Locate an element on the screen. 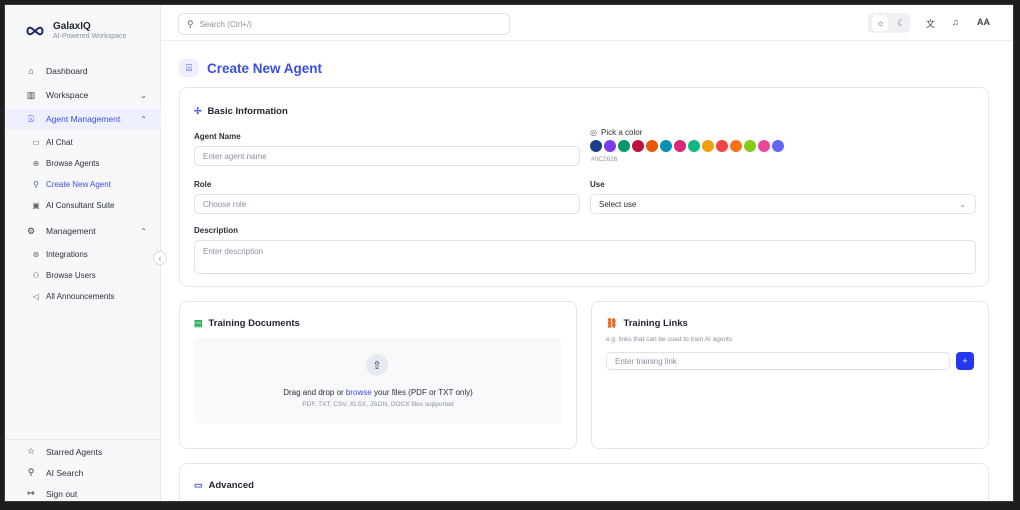  sidebar-item-dashboard: ⌂ Dashboard is located at coordinates (83, 71).